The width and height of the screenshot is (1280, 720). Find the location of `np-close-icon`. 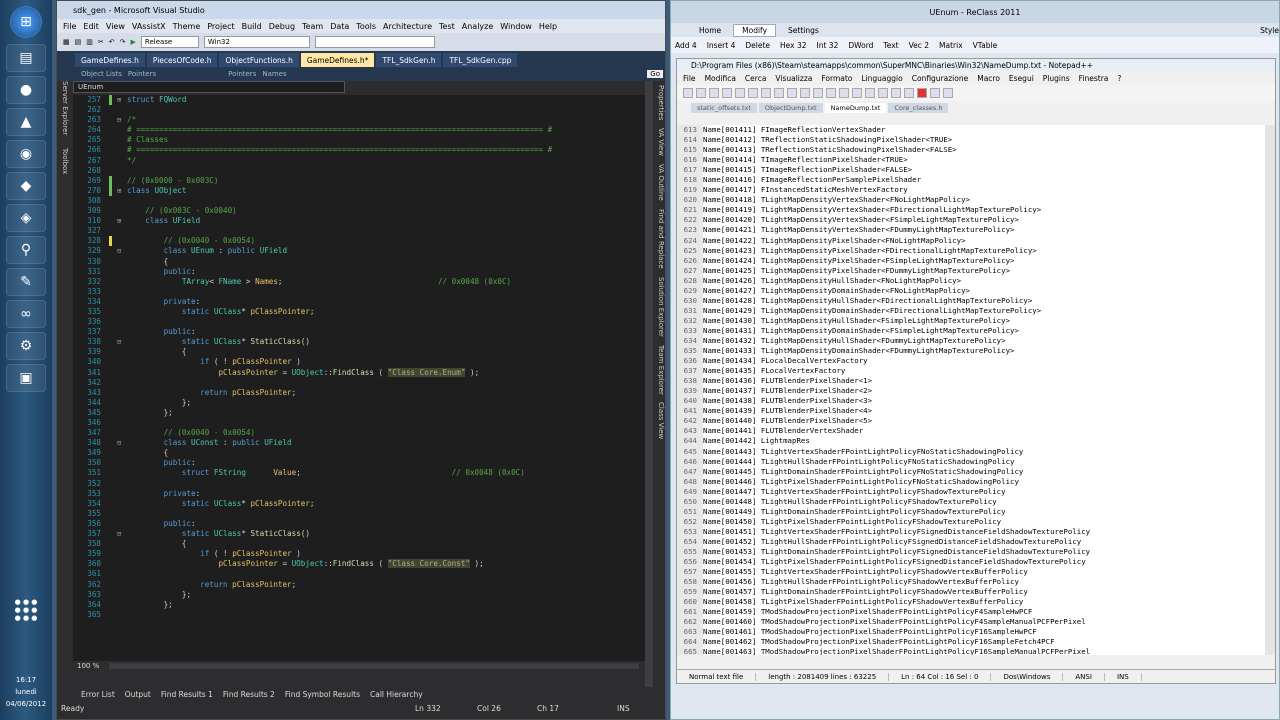

np-close-icon is located at coordinates (740, 93).